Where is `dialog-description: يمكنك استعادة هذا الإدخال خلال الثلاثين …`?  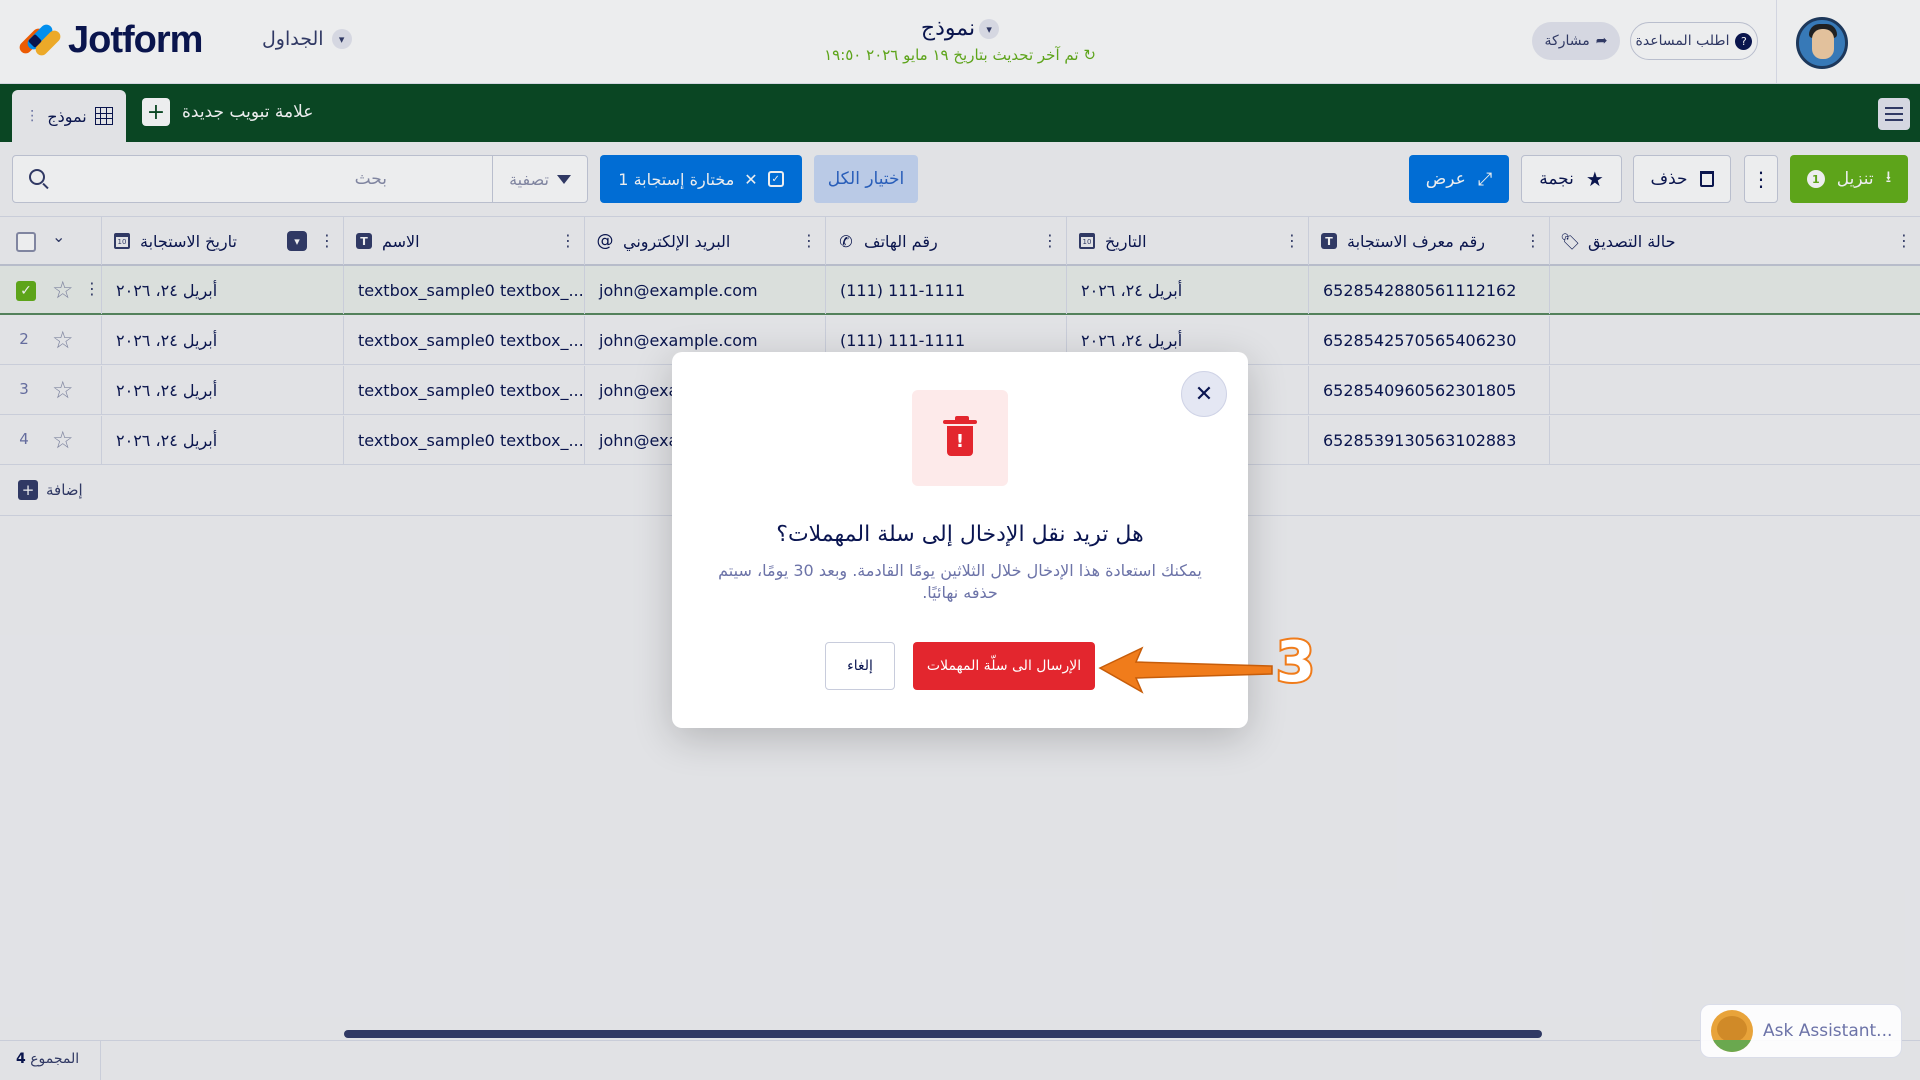
dialog-description: يمكنك استعادة هذا الإدخال خلال الثلاثين … is located at coordinates (960, 581).